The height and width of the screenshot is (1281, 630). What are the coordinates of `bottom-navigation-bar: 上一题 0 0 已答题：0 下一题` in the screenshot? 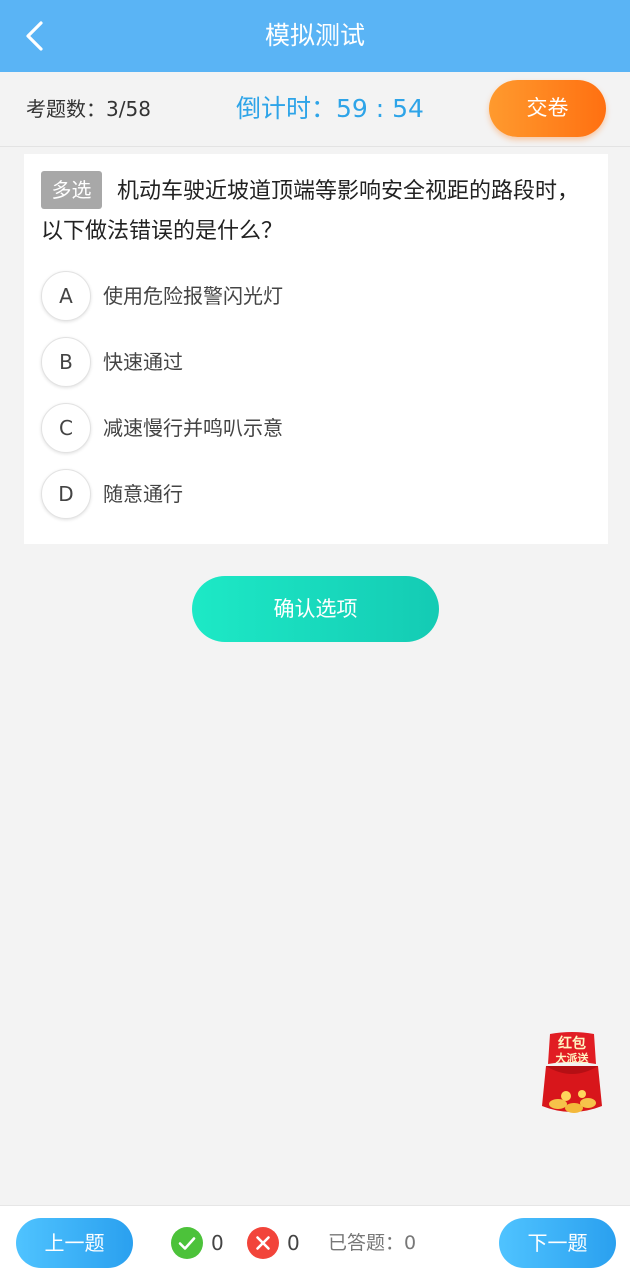 It's located at (315, 1243).